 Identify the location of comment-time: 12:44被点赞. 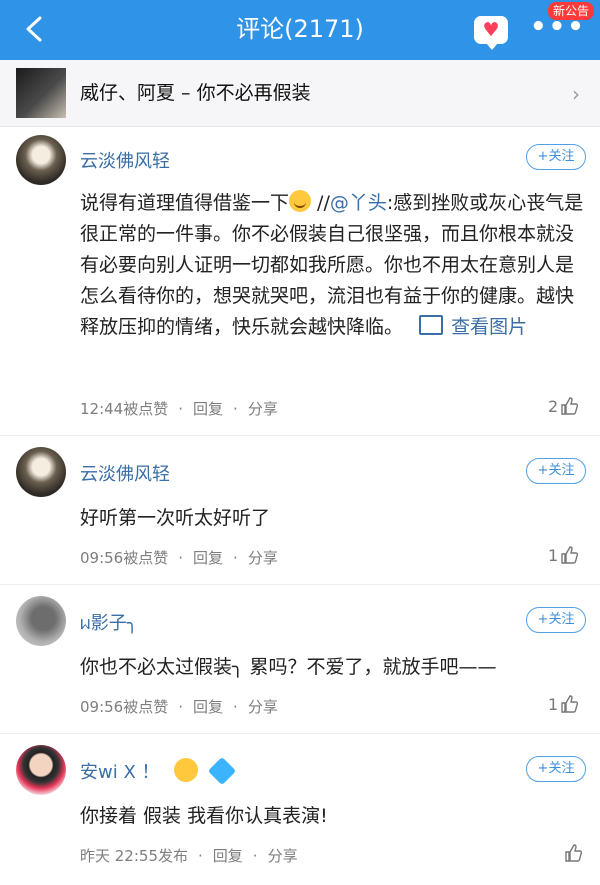
(124, 409).